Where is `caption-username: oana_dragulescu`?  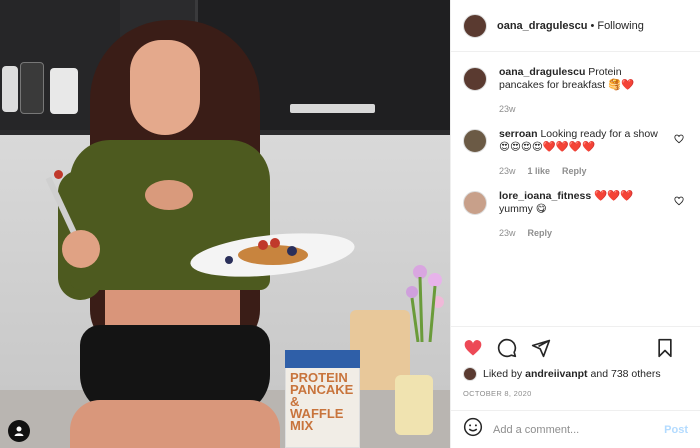 caption-username: oana_dragulescu is located at coordinates (542, 72).